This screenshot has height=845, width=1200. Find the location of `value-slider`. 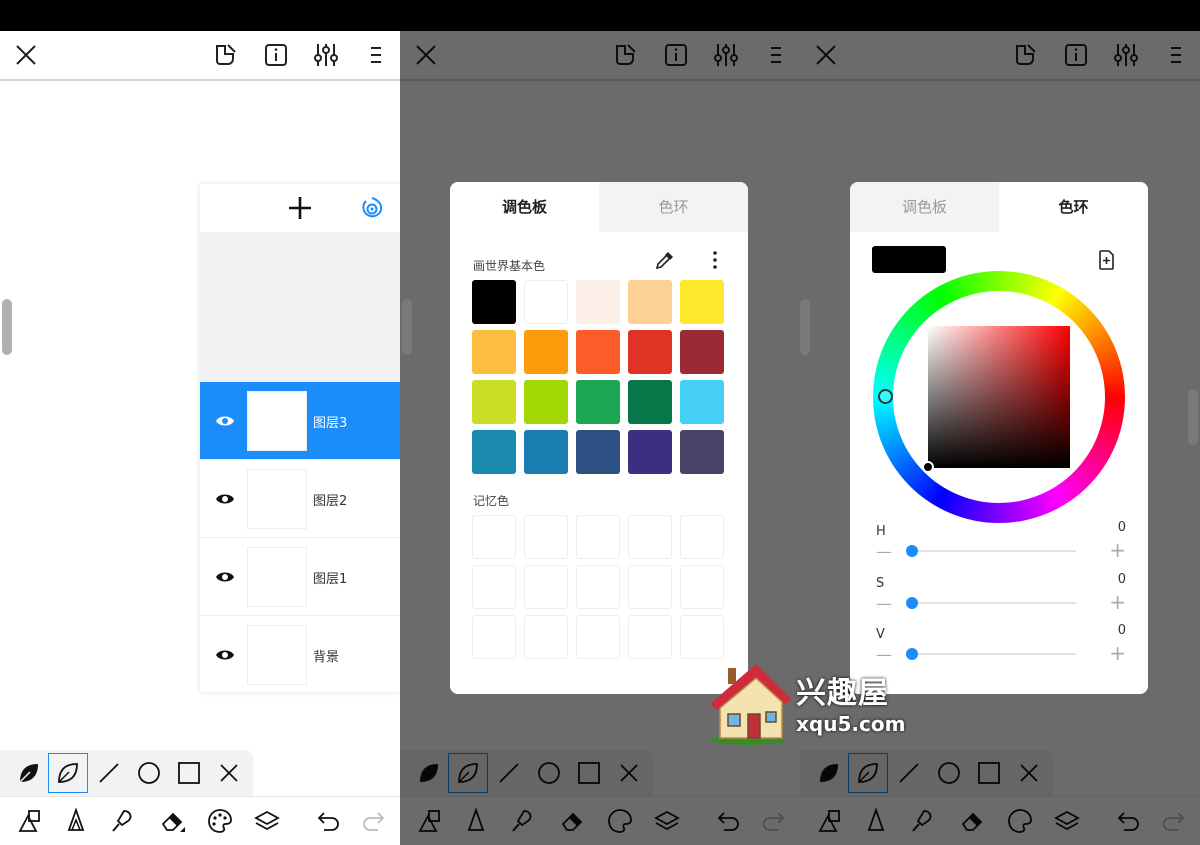

value-slider is located at coordinates (996, 654).